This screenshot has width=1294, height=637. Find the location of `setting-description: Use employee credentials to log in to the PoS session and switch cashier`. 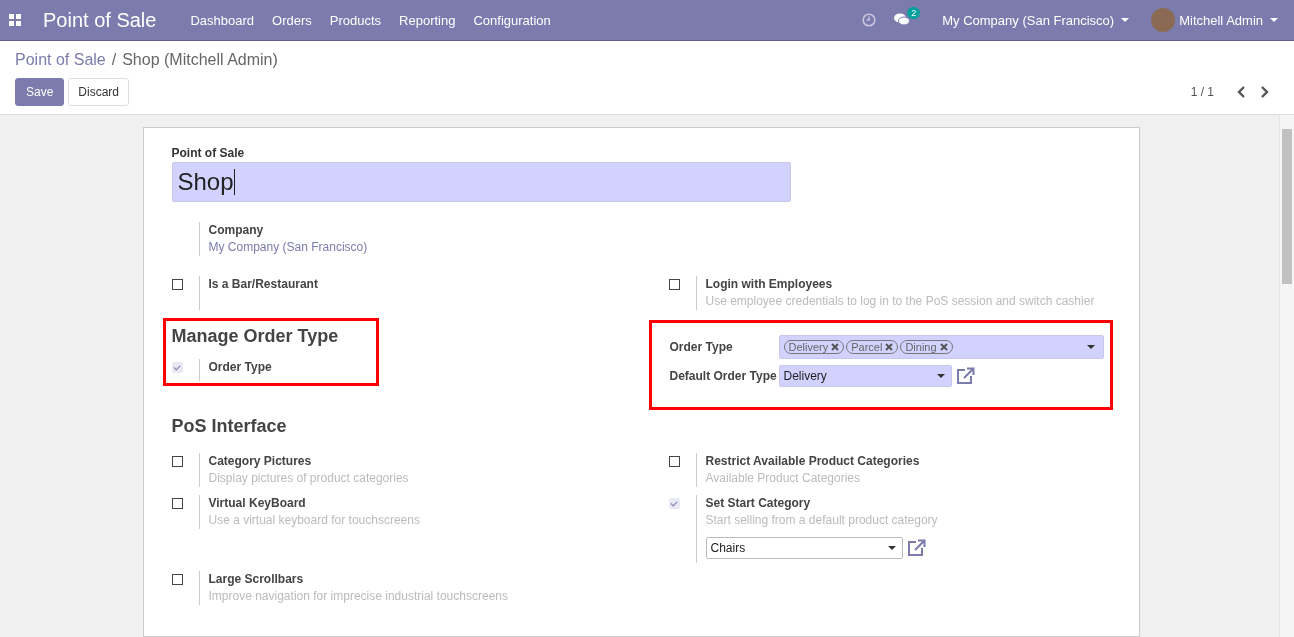

setting-description: Use employee credentials to log in to the PoS session and switch cashier is located at coordinates (900, 301).